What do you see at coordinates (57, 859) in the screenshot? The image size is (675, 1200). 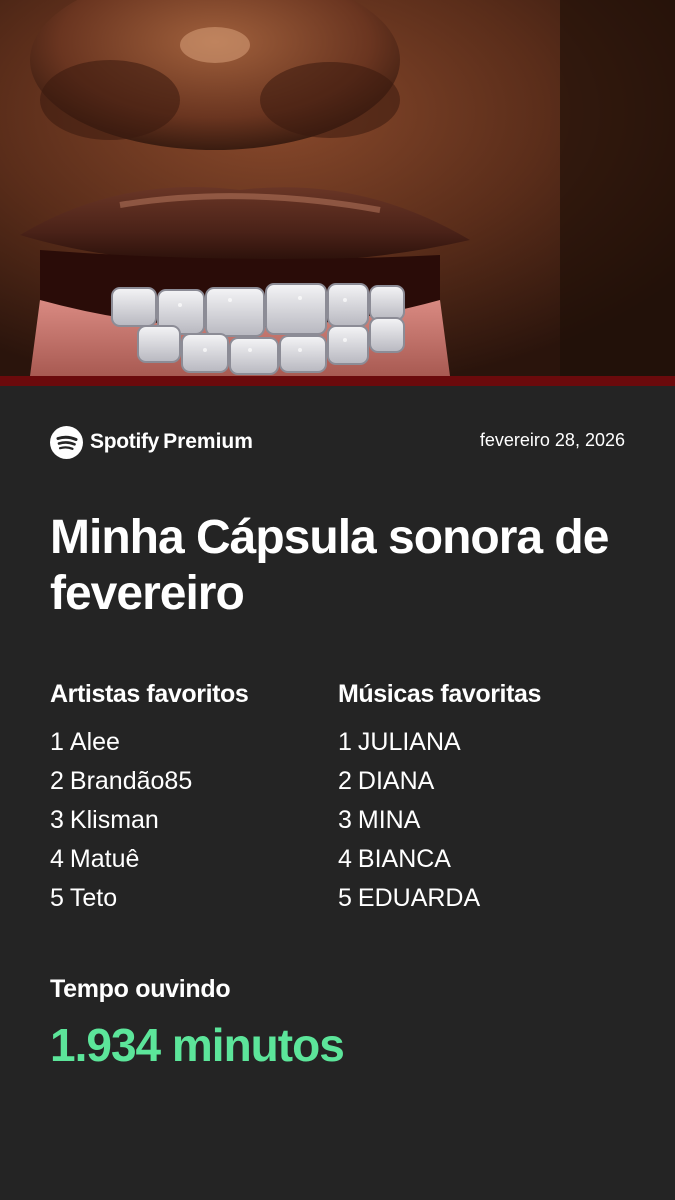 I see `artist-rank: 4` at bounding box center [57, 859].